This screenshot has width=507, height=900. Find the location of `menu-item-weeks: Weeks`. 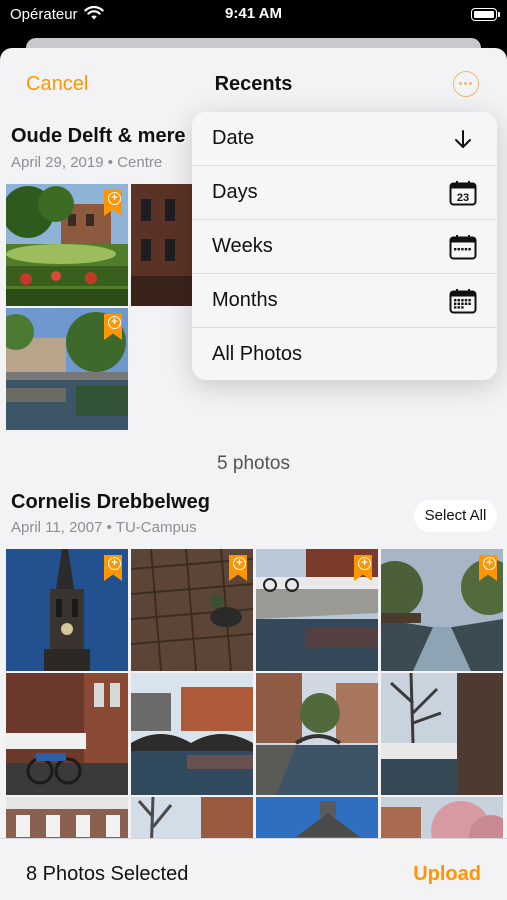

menu-item-weeks: Weeks is located at coordinates (344, 247).